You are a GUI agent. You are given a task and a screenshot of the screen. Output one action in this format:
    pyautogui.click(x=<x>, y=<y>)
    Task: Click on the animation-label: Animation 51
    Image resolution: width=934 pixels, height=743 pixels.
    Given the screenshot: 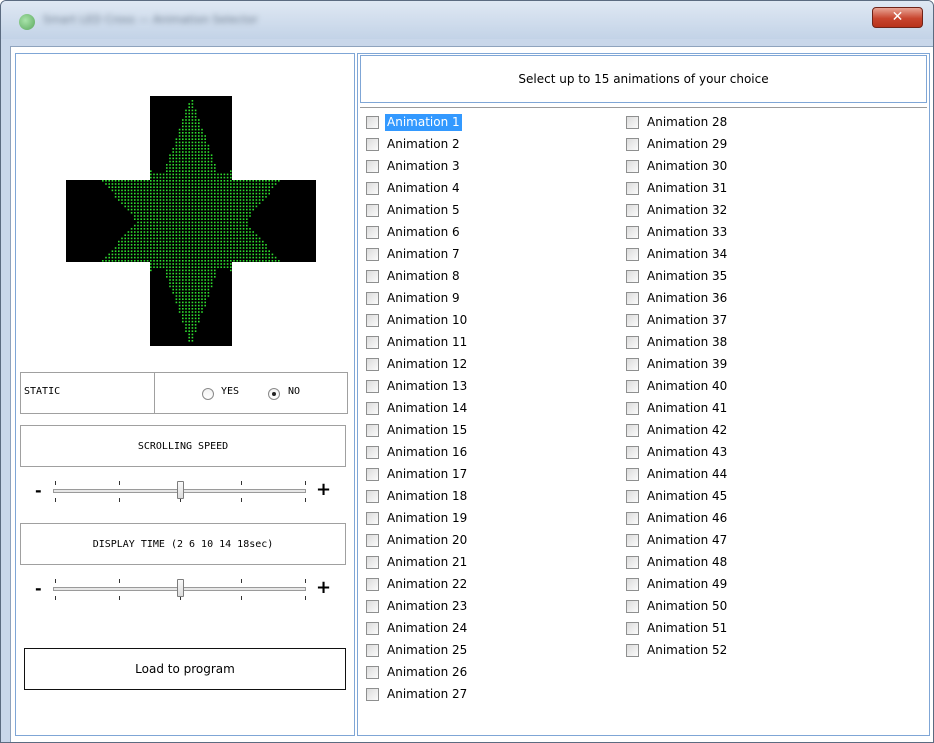 What is the action you would take?
    pyautogui.click(x=687, y=628)
    